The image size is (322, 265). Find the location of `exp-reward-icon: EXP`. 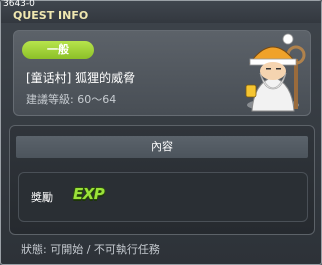

exp-reward-icon: EXP is located at coordinates (89, 194).